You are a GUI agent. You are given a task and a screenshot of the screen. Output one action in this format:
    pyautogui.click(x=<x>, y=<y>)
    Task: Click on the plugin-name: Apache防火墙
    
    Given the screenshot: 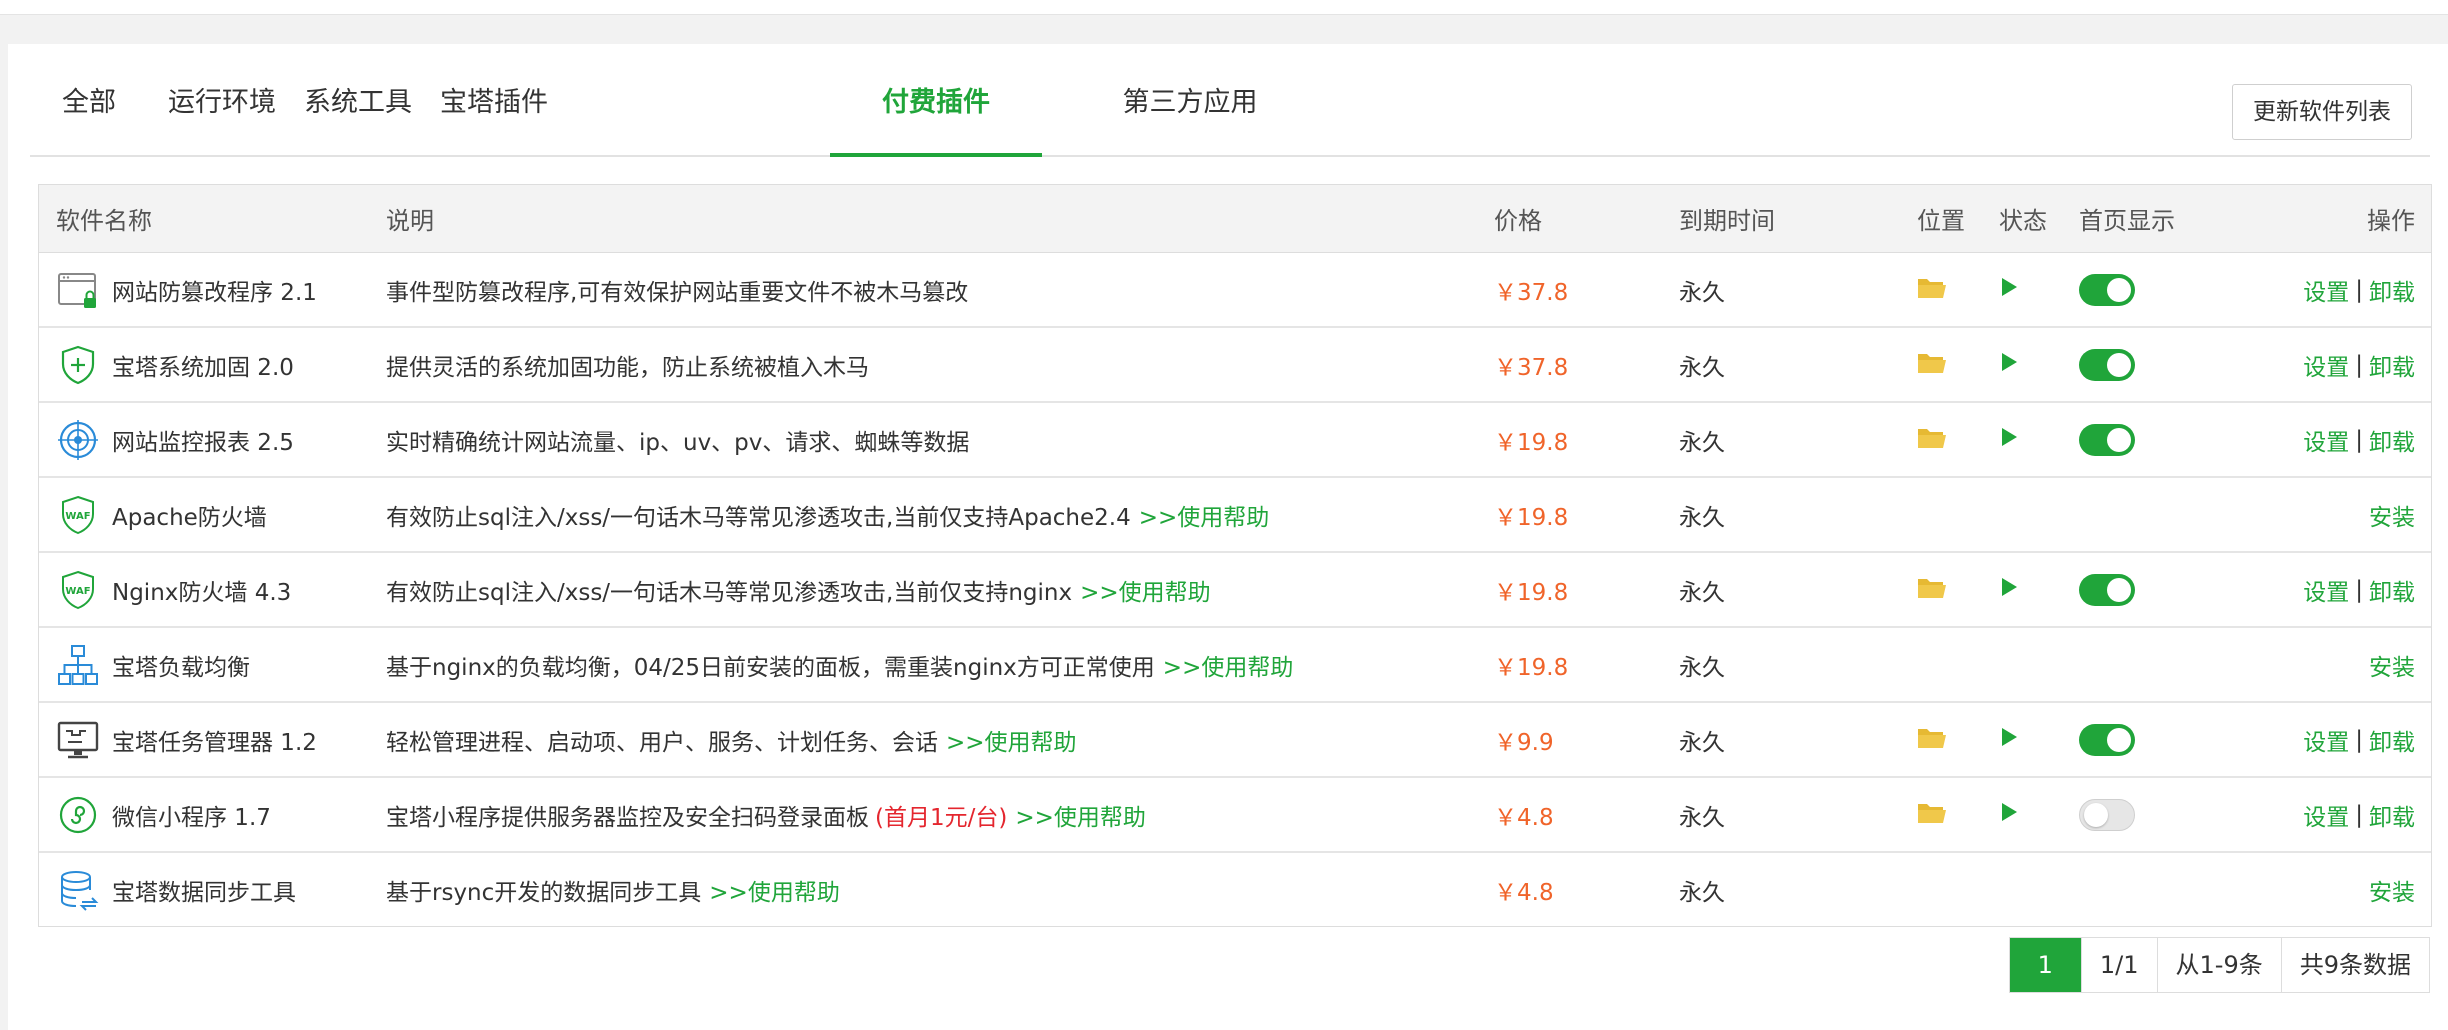 What is the action you would take?
    pyautogui.click(x=189, y=517)
    